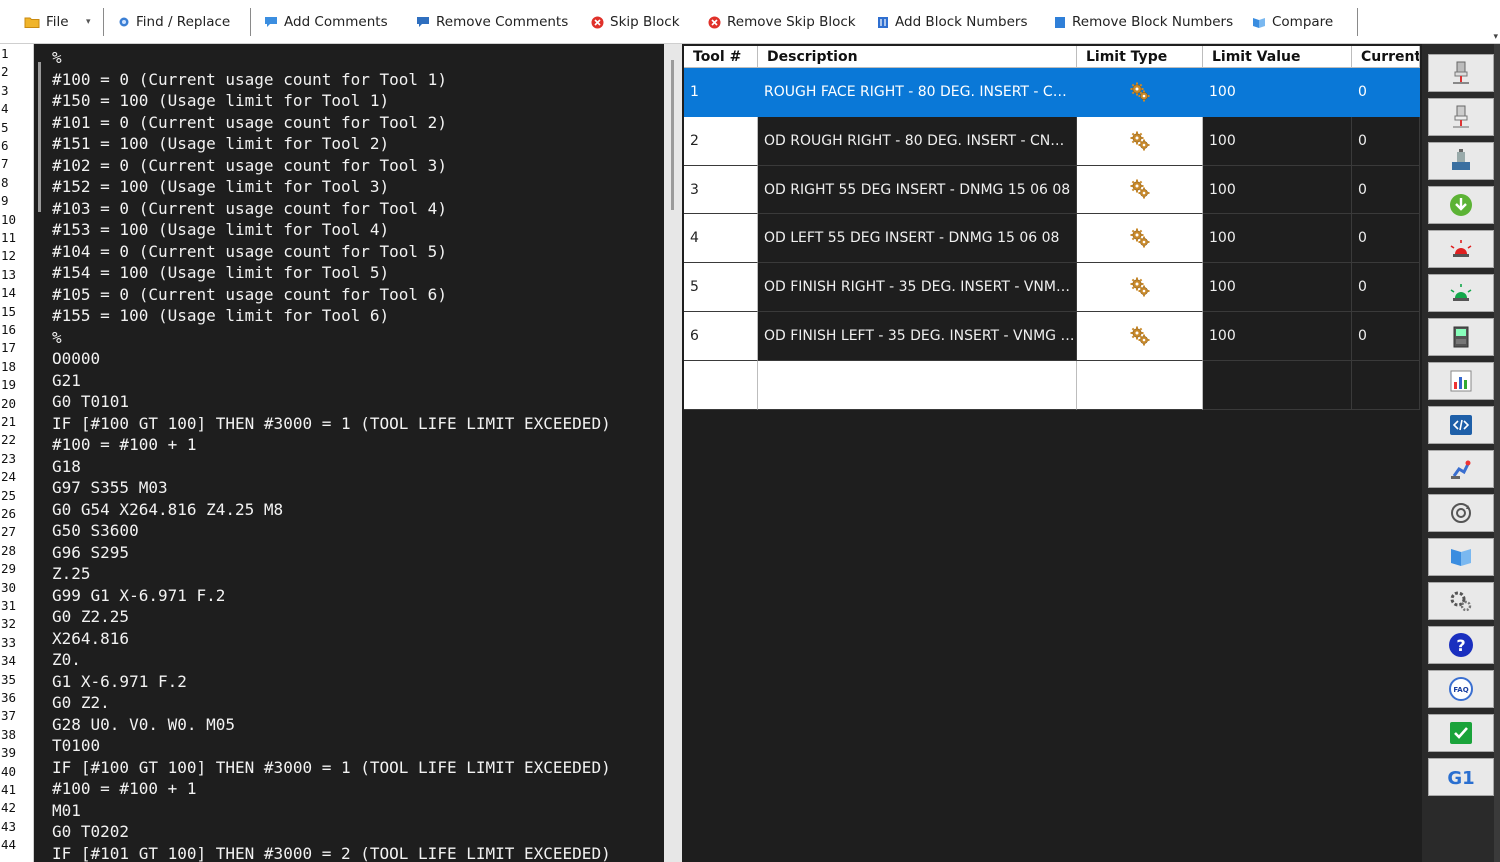  Describe the element at coordinates (1461, 425) in the screenshot. I see `code-button` at that location.